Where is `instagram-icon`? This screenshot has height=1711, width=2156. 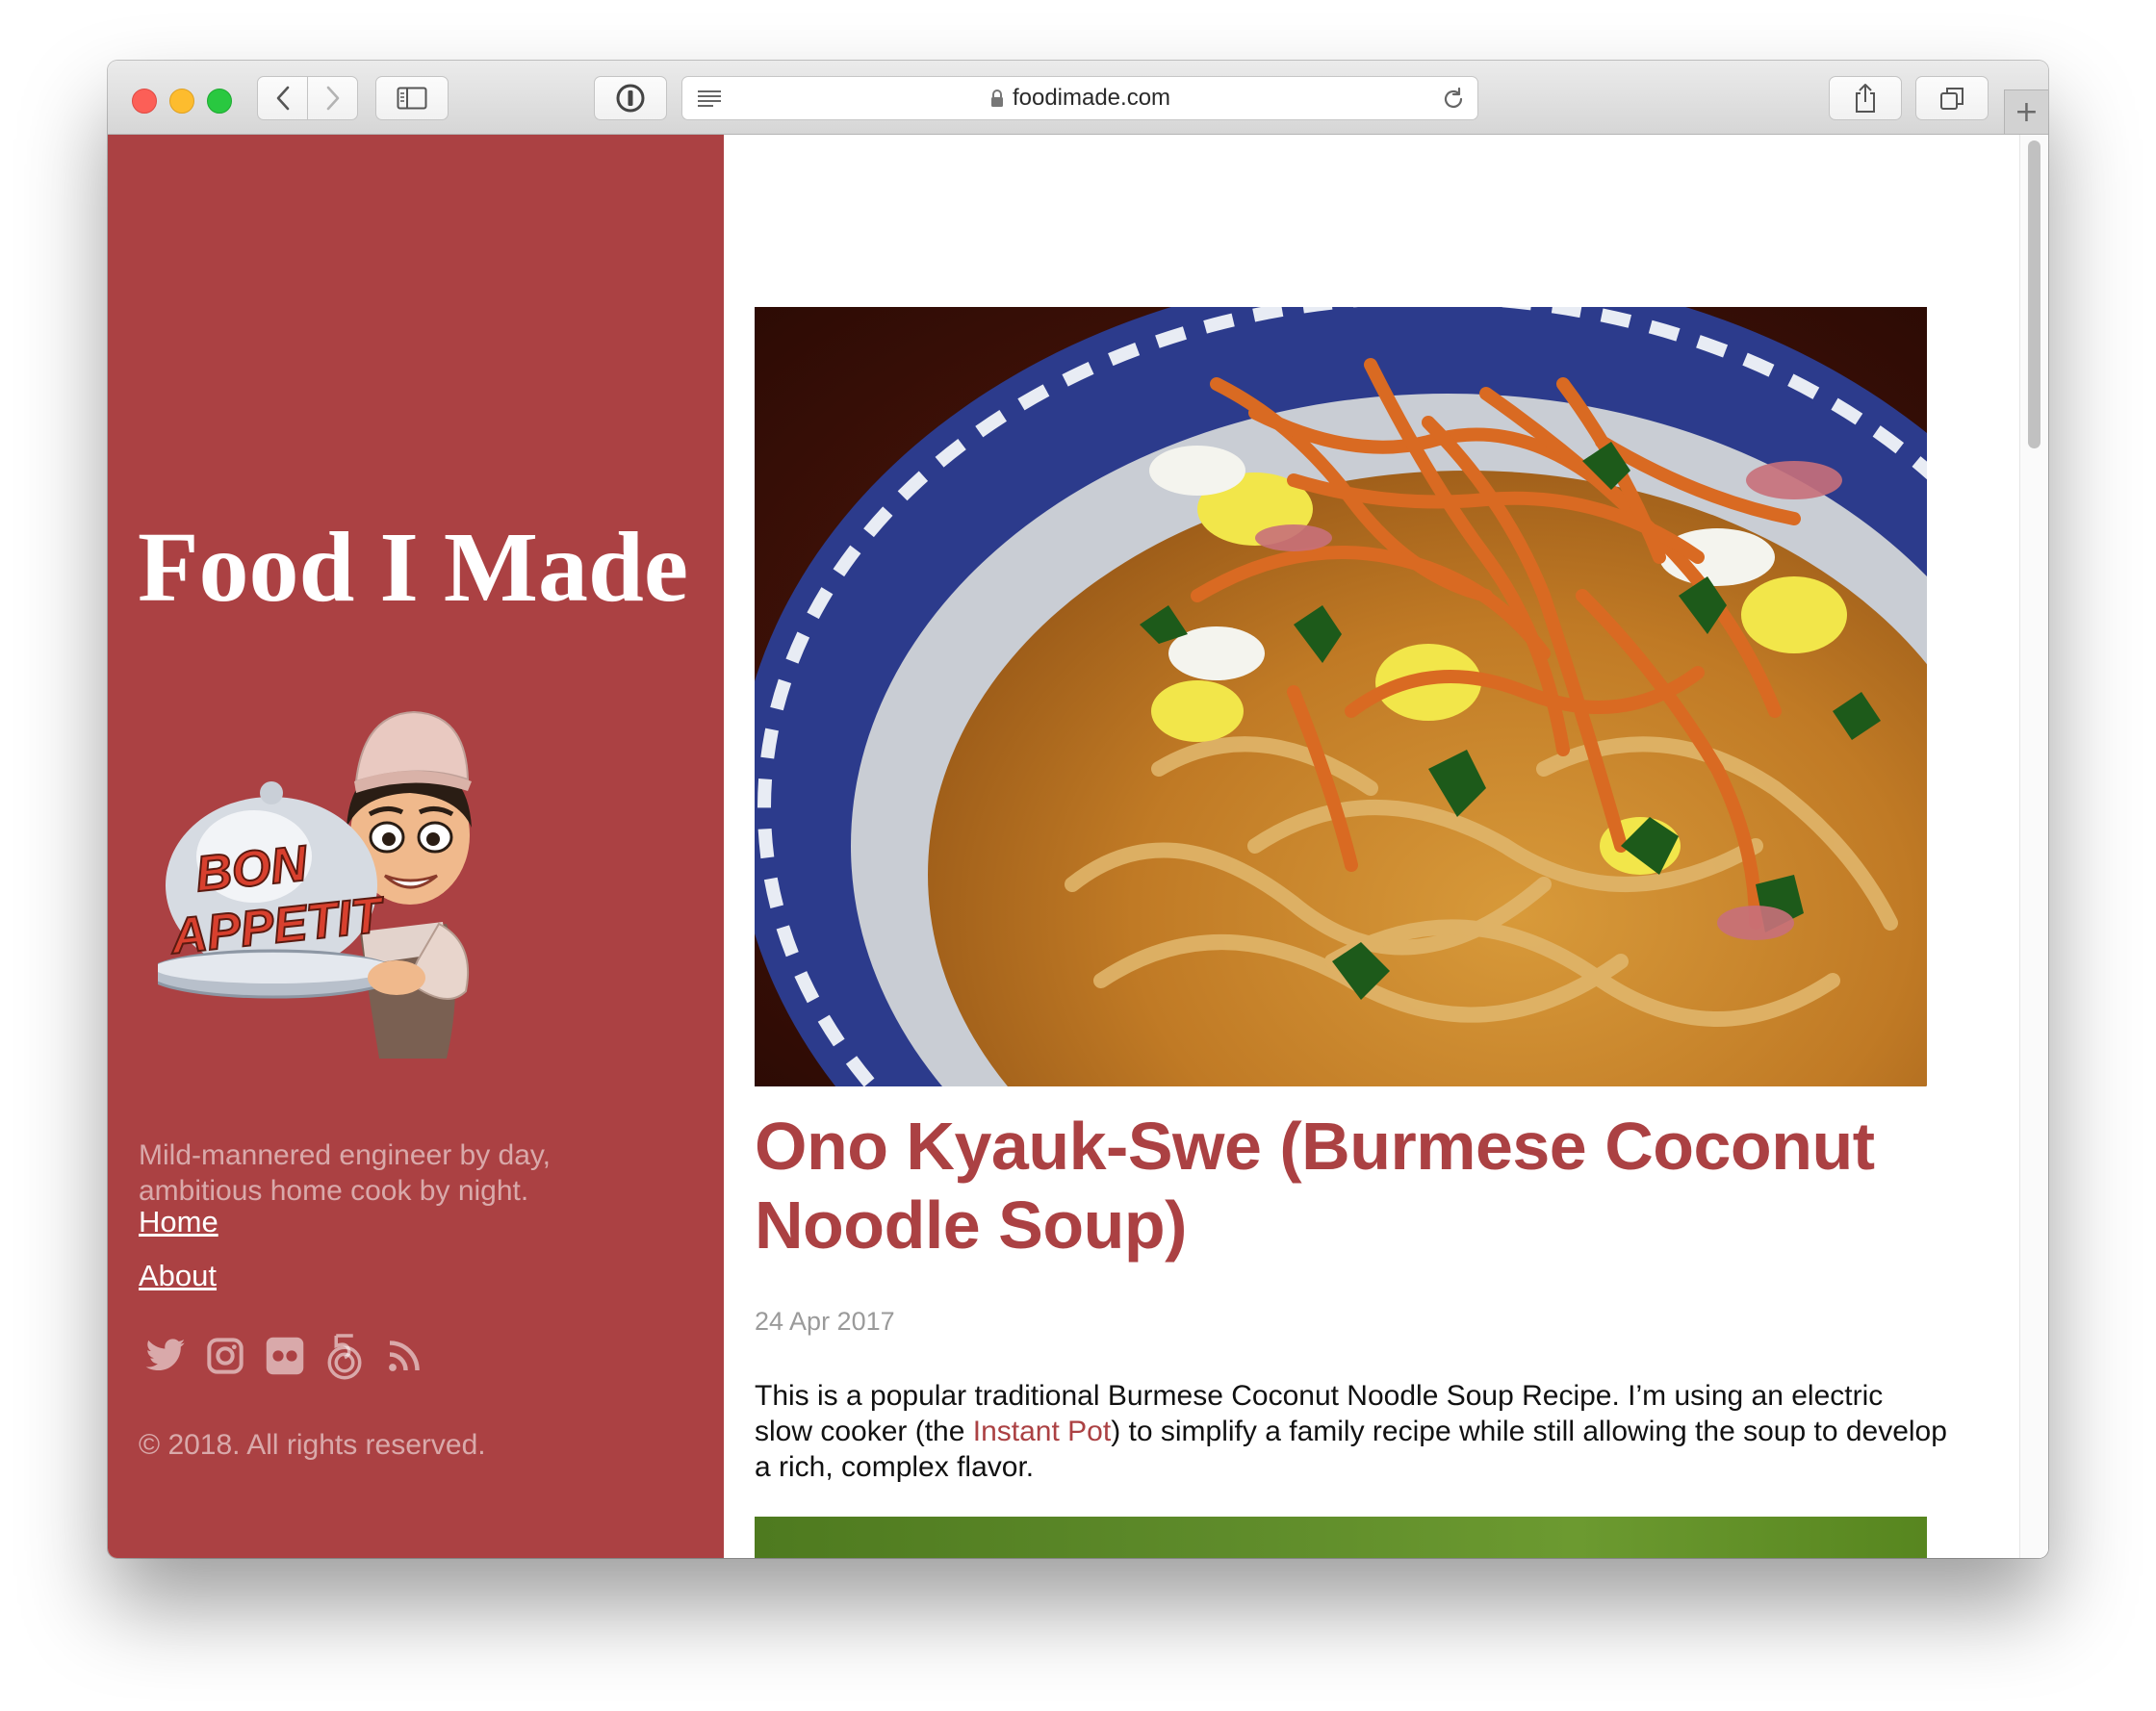
instagram-icon is located at coordinates (225, 1356).